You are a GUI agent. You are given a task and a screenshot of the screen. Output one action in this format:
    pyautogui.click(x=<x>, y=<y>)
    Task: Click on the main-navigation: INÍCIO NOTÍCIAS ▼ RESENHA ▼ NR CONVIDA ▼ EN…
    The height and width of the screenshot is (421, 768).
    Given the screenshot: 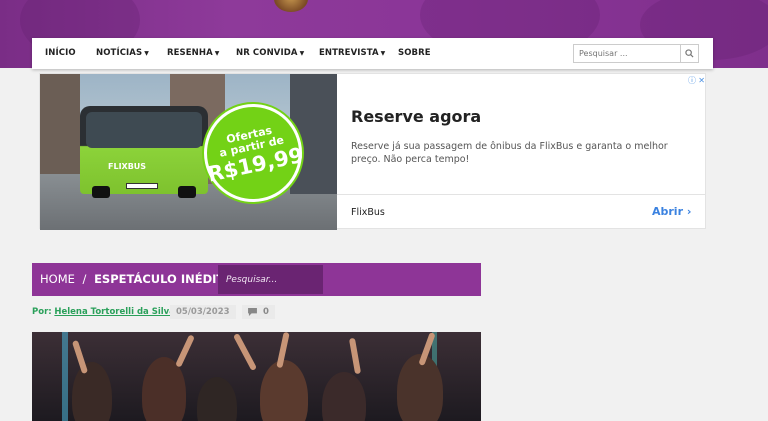 What is the action you would take?
    pyautogui.click(x=372, y=53)
    